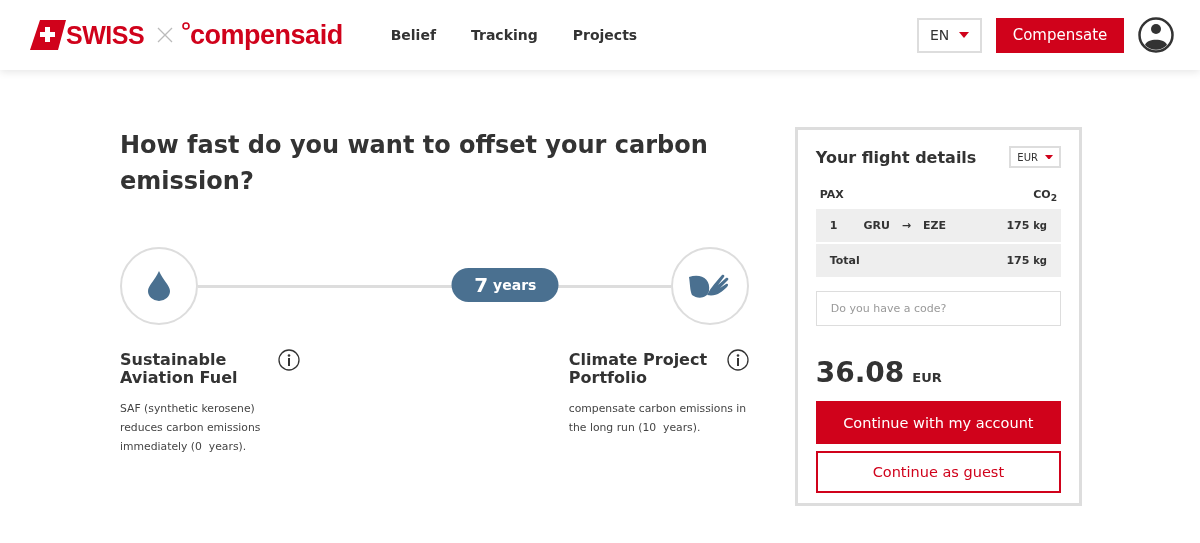  I want to click on pax-count: 1, so click(833, 226).